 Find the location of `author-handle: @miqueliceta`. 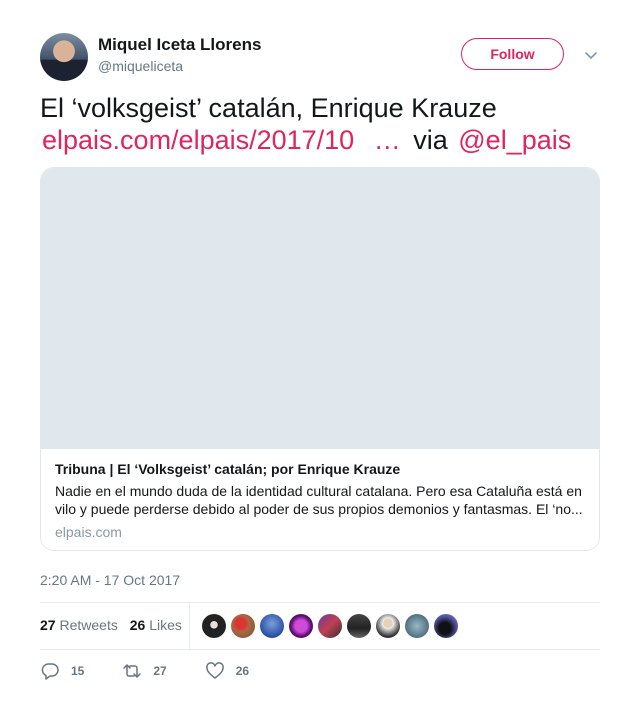

author-handle: @miqueliceta is located at coordinates (140, 66).